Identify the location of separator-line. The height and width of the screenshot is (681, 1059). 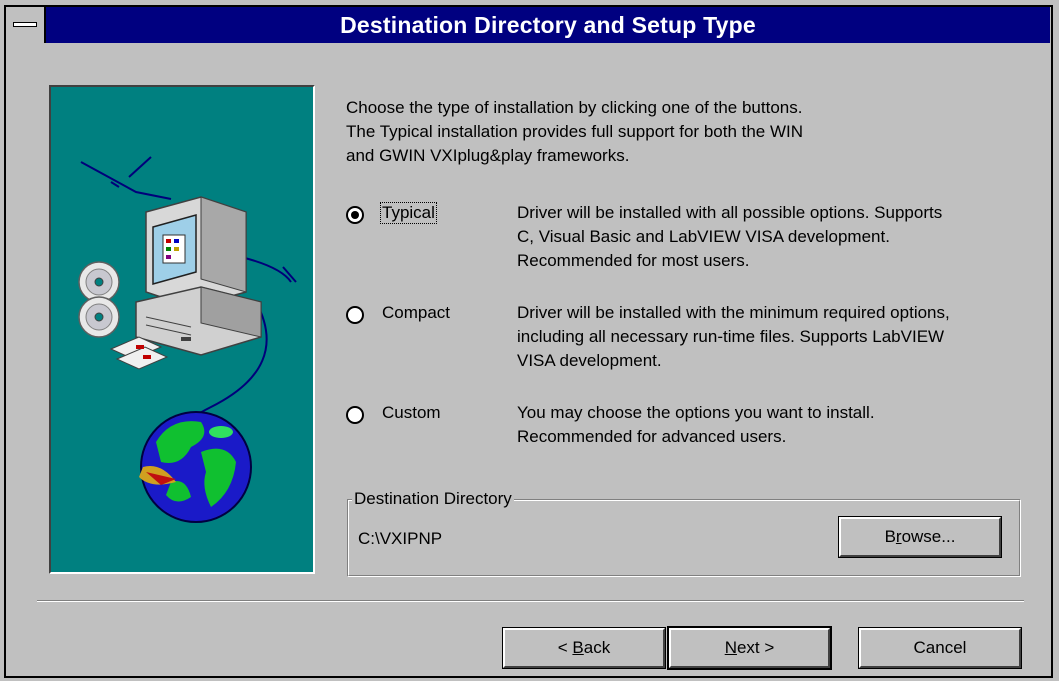
(530, 601).